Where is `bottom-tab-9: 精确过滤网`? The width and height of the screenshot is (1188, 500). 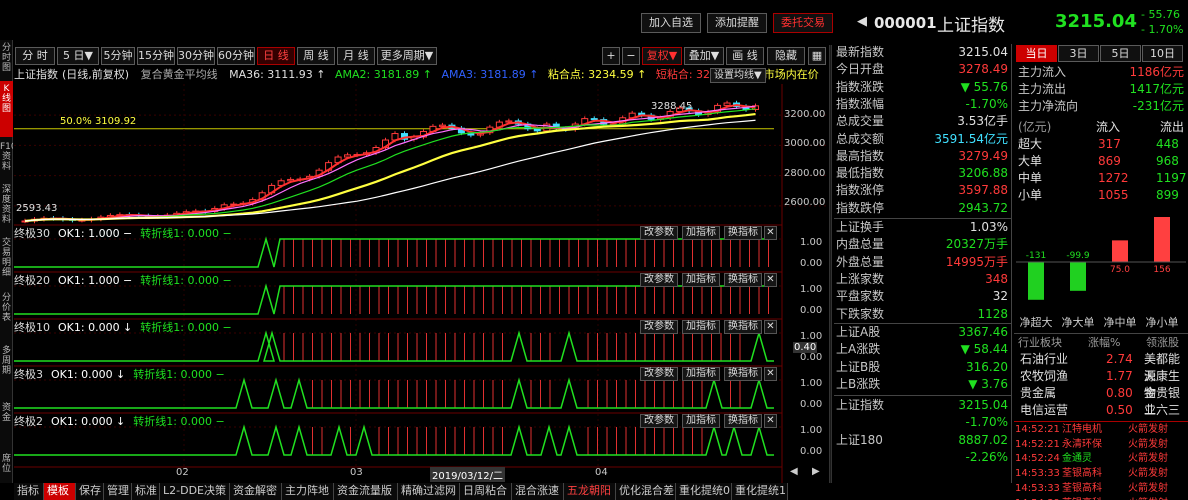 bottom-tab-9: 精确过滤网 is located at coordinates (429, 491).